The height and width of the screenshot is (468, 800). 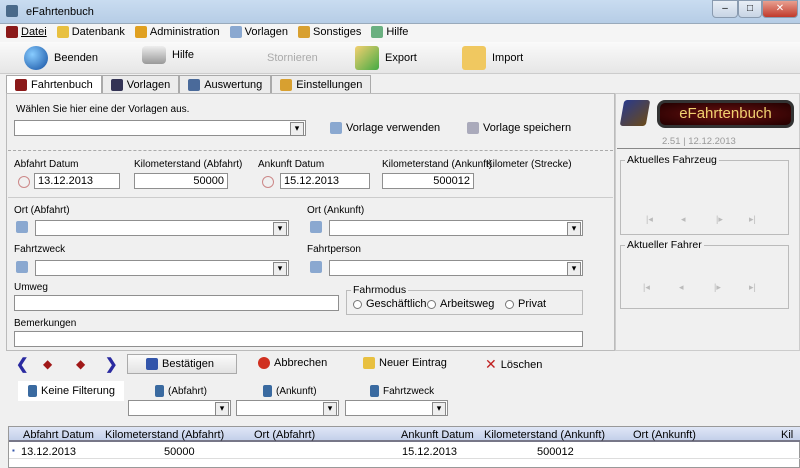 What do you see at coordinates (389, 32) in the screenshot?
I see `menu-hilfe: Hilfe` at bounding box center [389, 32].